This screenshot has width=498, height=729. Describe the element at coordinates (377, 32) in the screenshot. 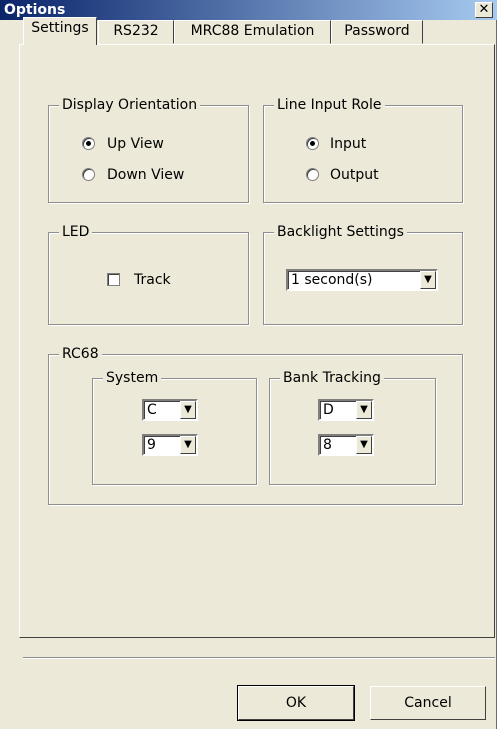

I see `tab-password: Password` at that location.